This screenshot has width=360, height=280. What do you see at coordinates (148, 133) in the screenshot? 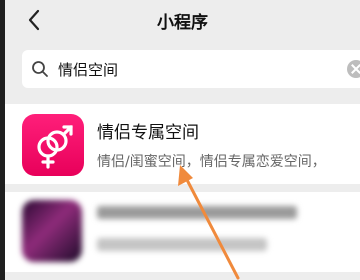
I see `app-name: 情侣专属空间` at bounding box center [148, 133].